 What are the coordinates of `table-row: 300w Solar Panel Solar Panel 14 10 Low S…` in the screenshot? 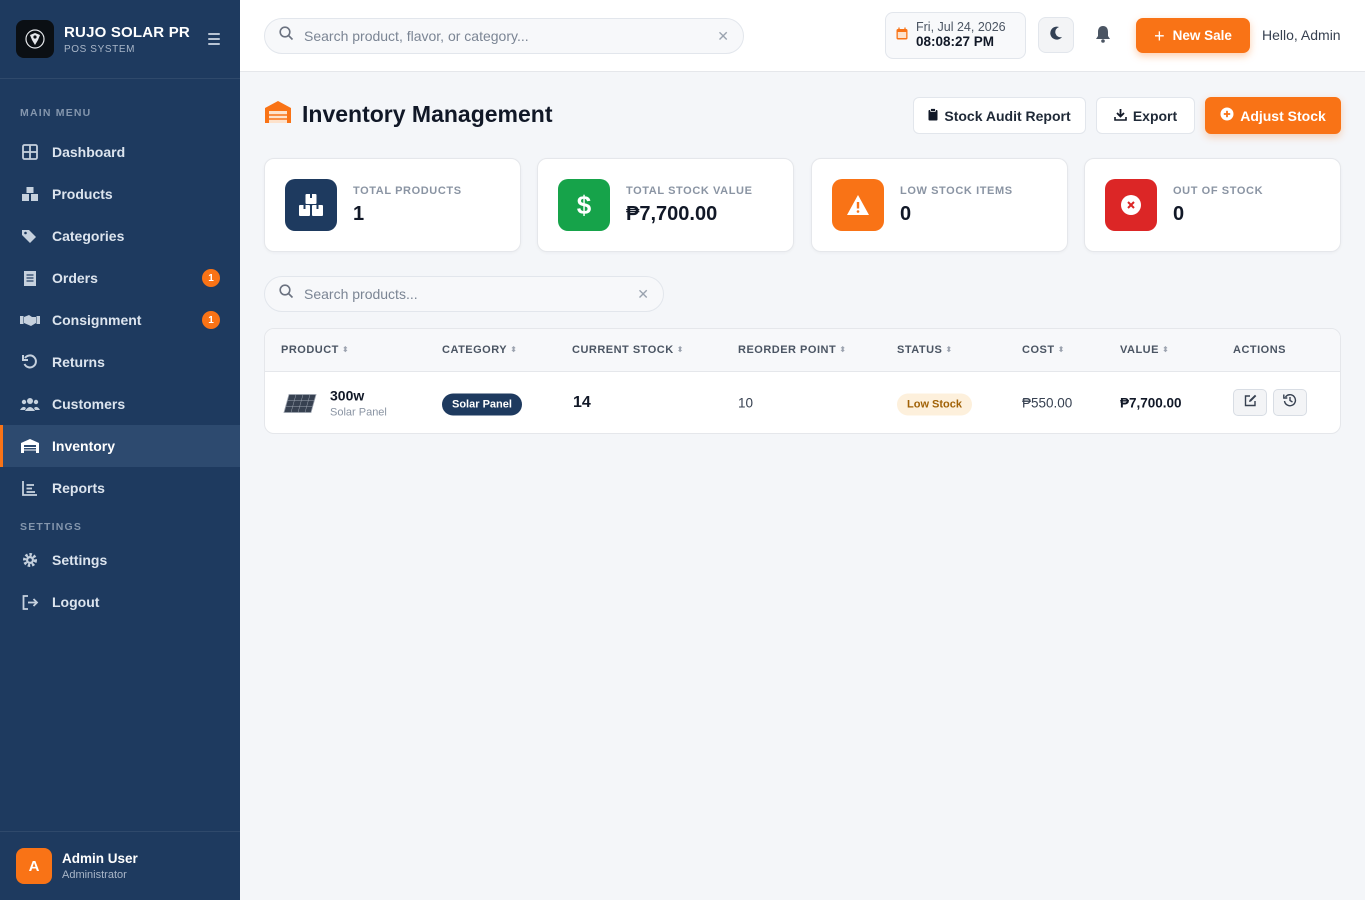 It's located at (802, 402).